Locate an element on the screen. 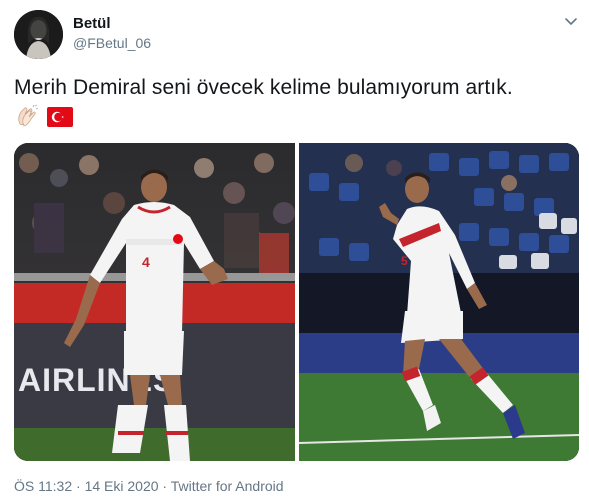  tweet-date: 14 Eki 2020 is located at coordinates (122, 486).